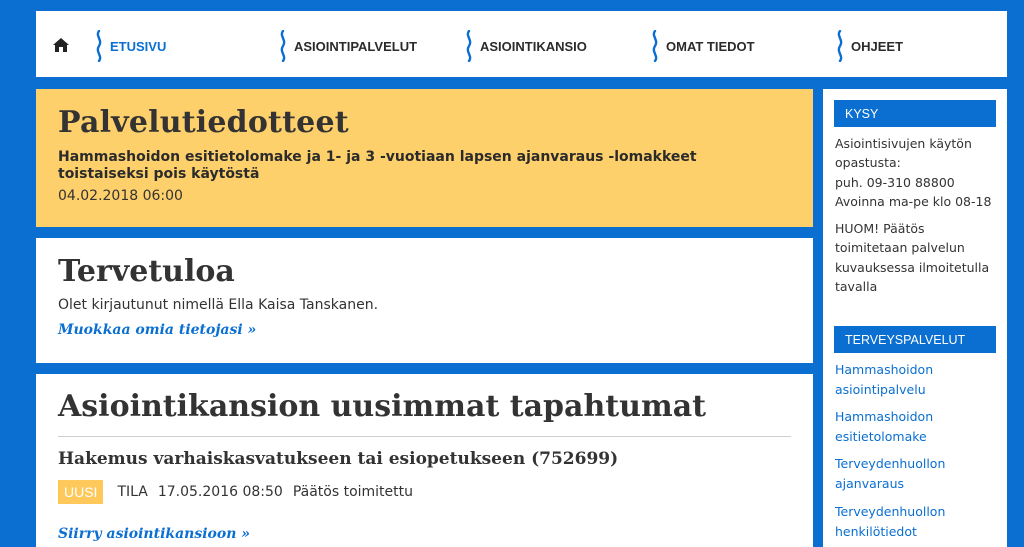 The height and width of the screenshot is (547, 1024). I want to click on event-status: Päätös toimitettu, so click(353, 492).